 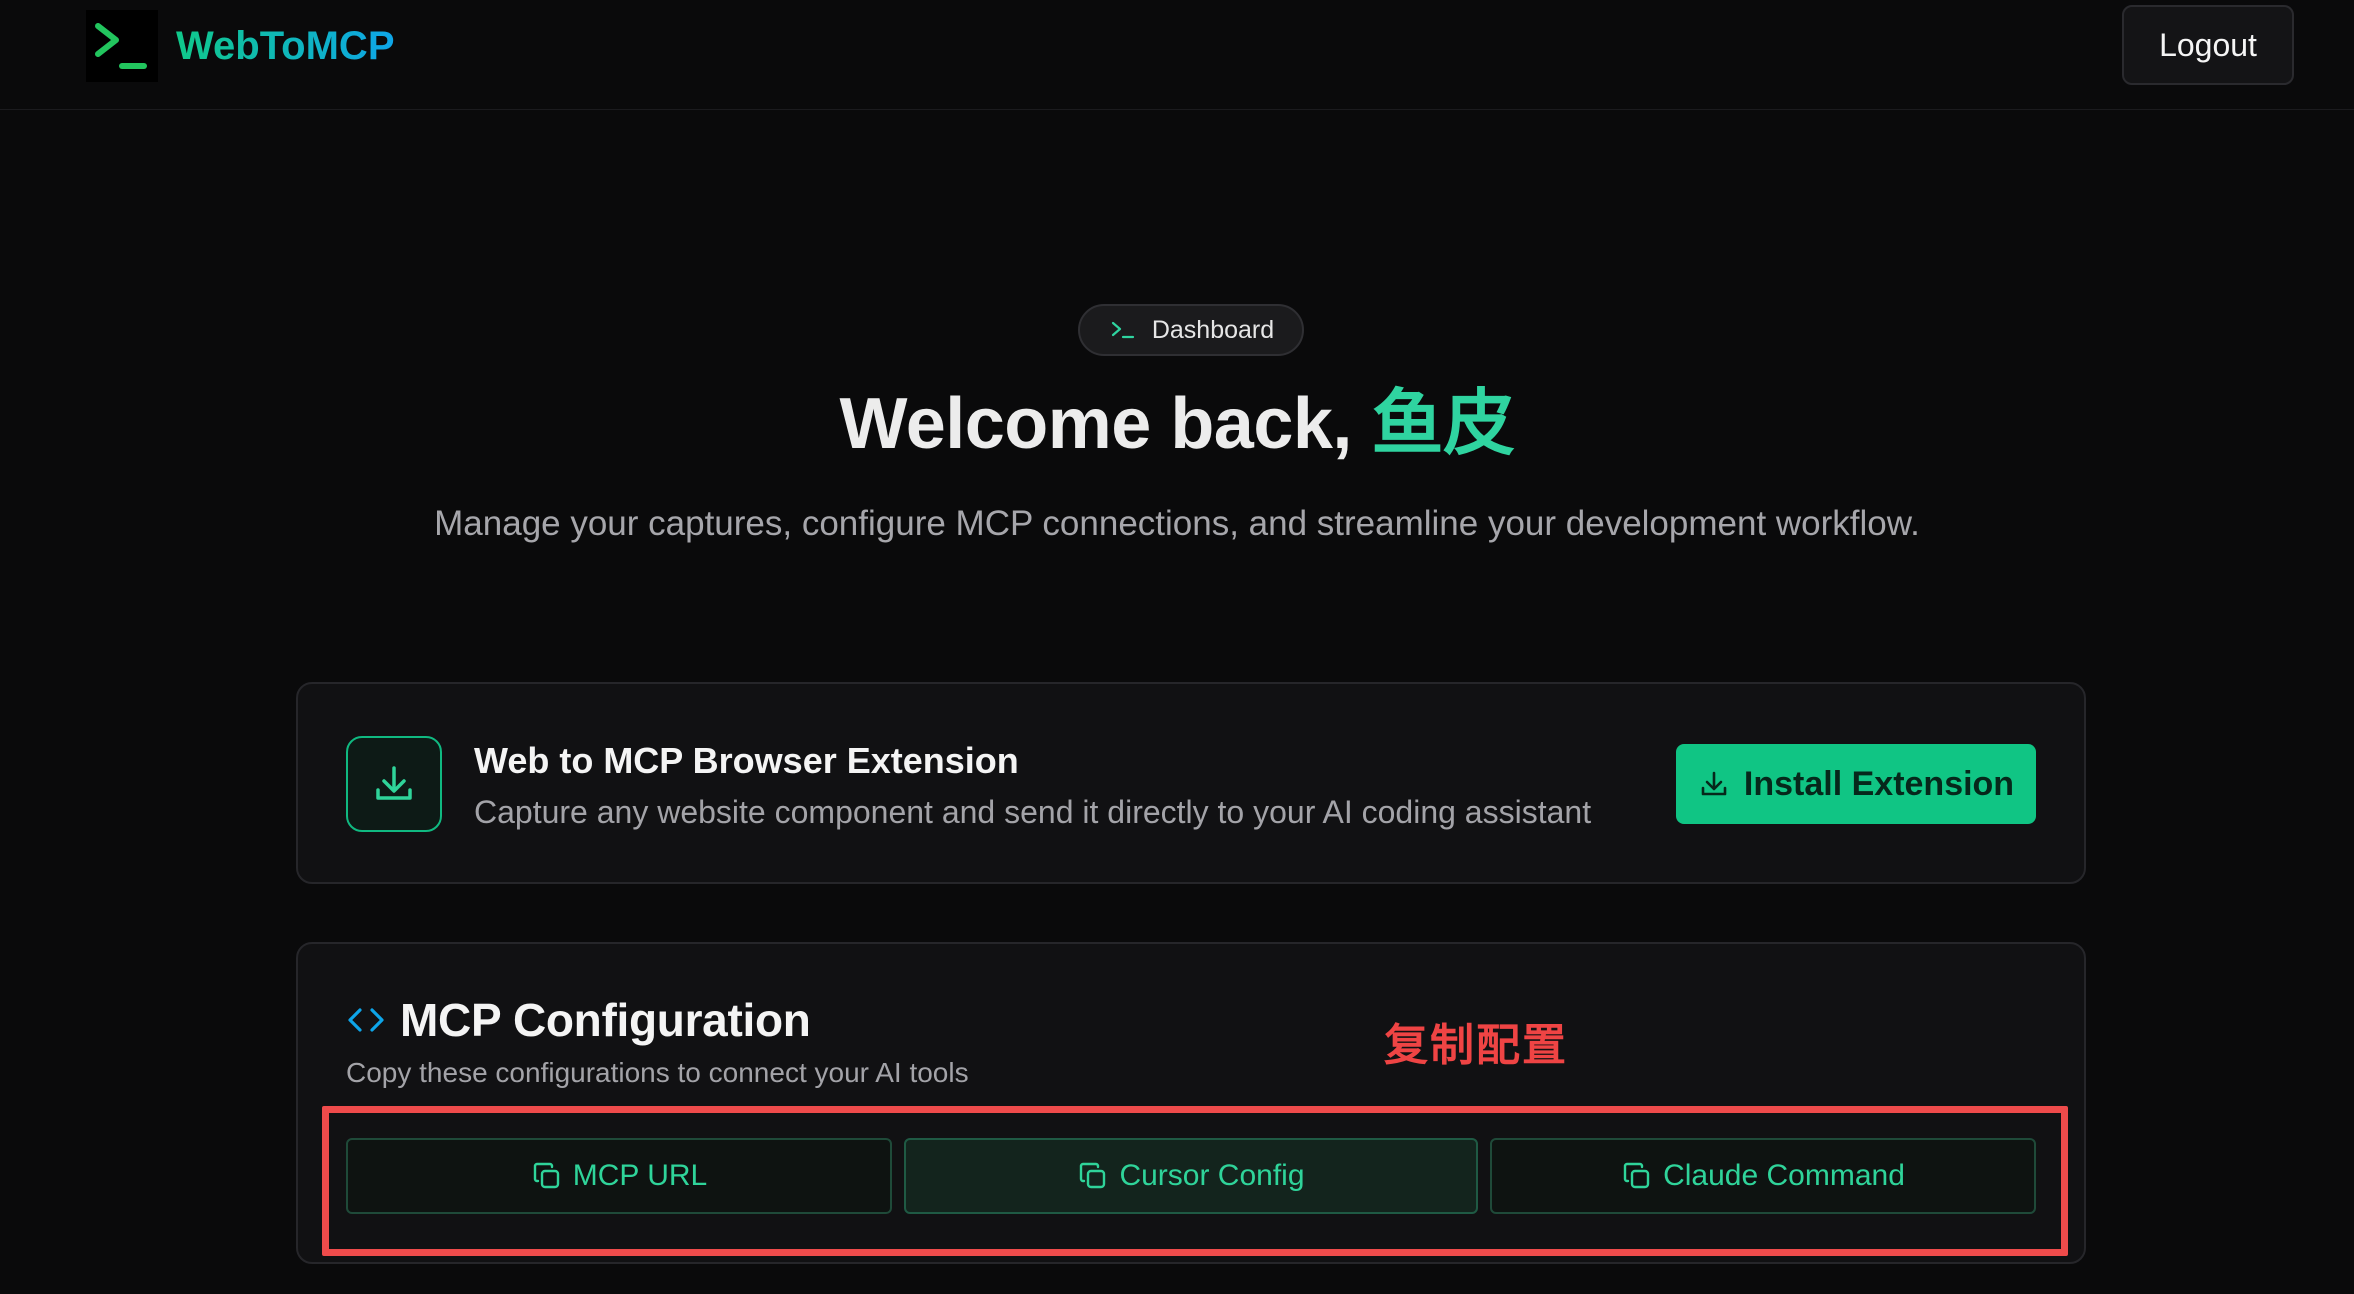 I want to click on install-extension-button: Install Extension, so click(x=1856, y=784).